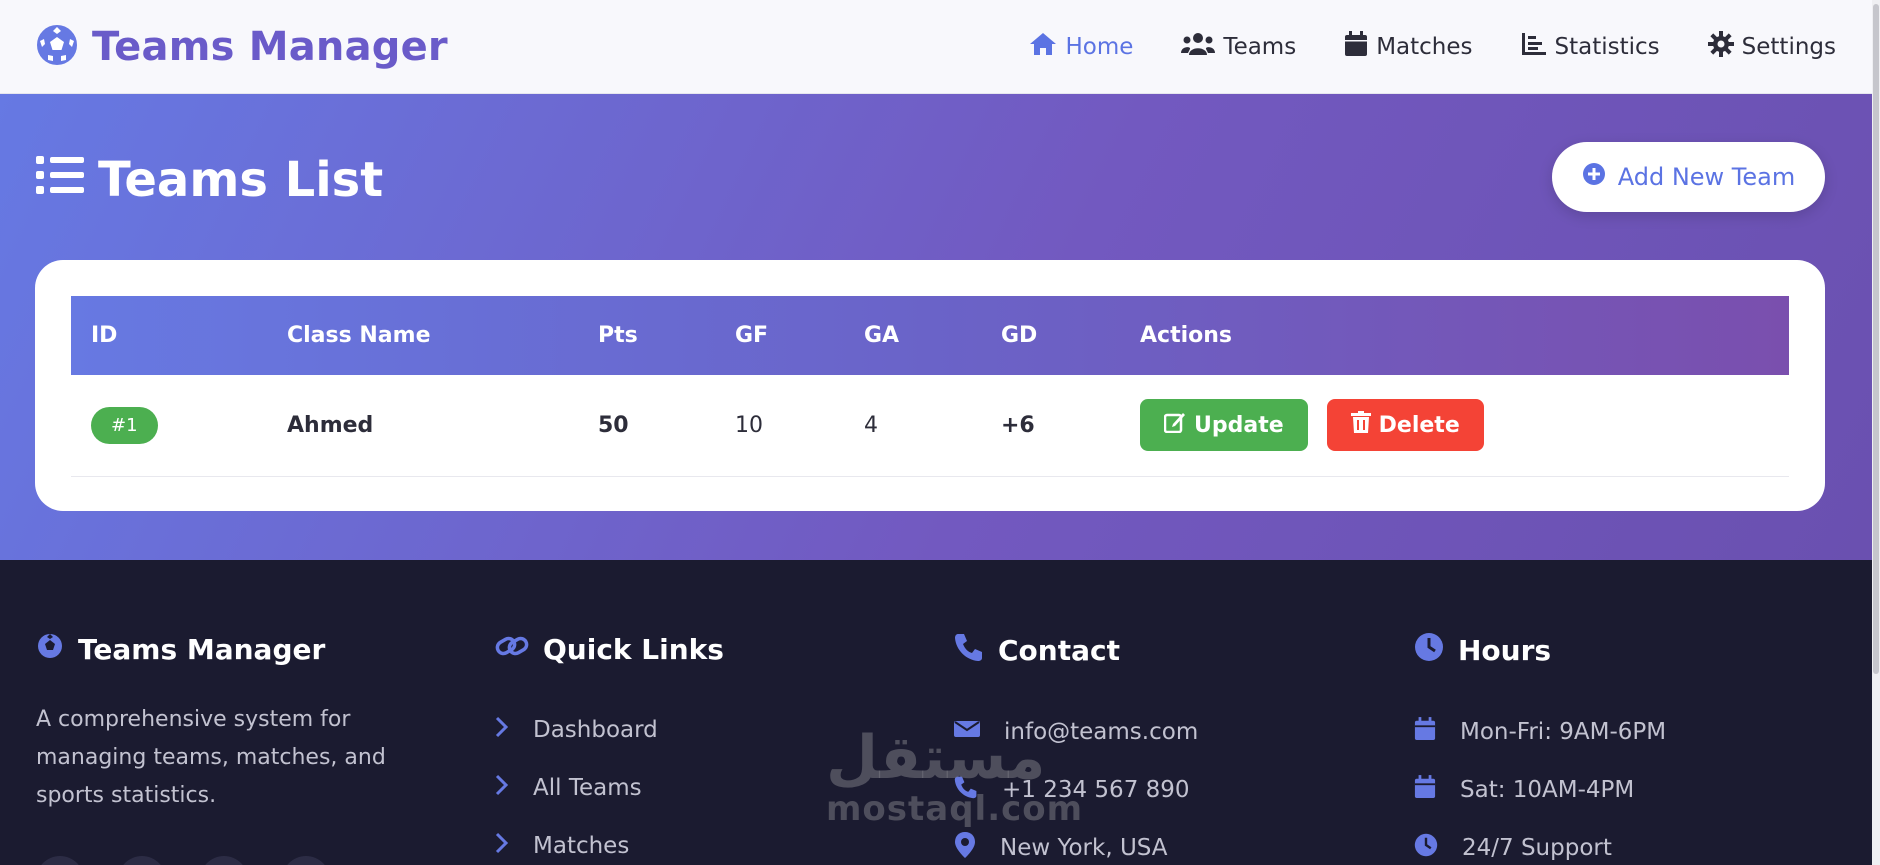 This screenshot has height=865, width=1880. I want to click on nav-matches: Matches, so click(1408, 46).